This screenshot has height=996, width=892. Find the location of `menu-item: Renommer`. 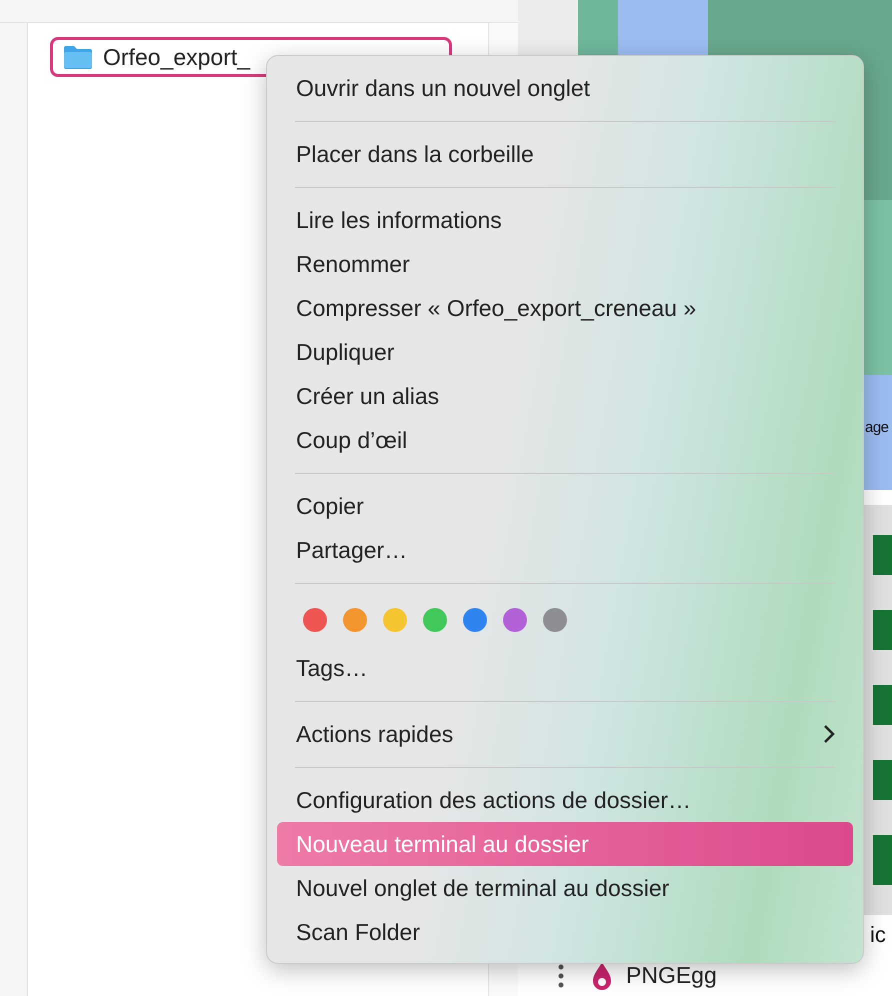

menu-item: Renommer is located at coordinates (565, 264).